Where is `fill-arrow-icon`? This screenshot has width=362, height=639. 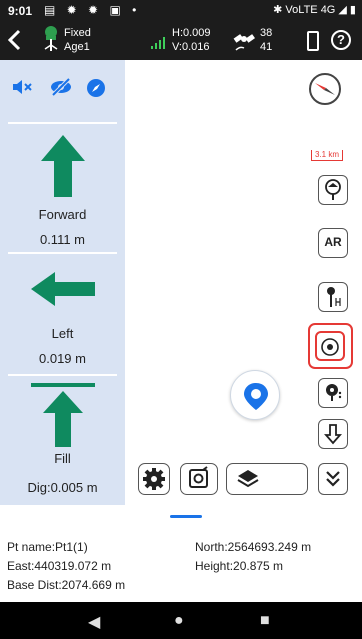
fill-arrow-icon is located at coordinates (62, 416).